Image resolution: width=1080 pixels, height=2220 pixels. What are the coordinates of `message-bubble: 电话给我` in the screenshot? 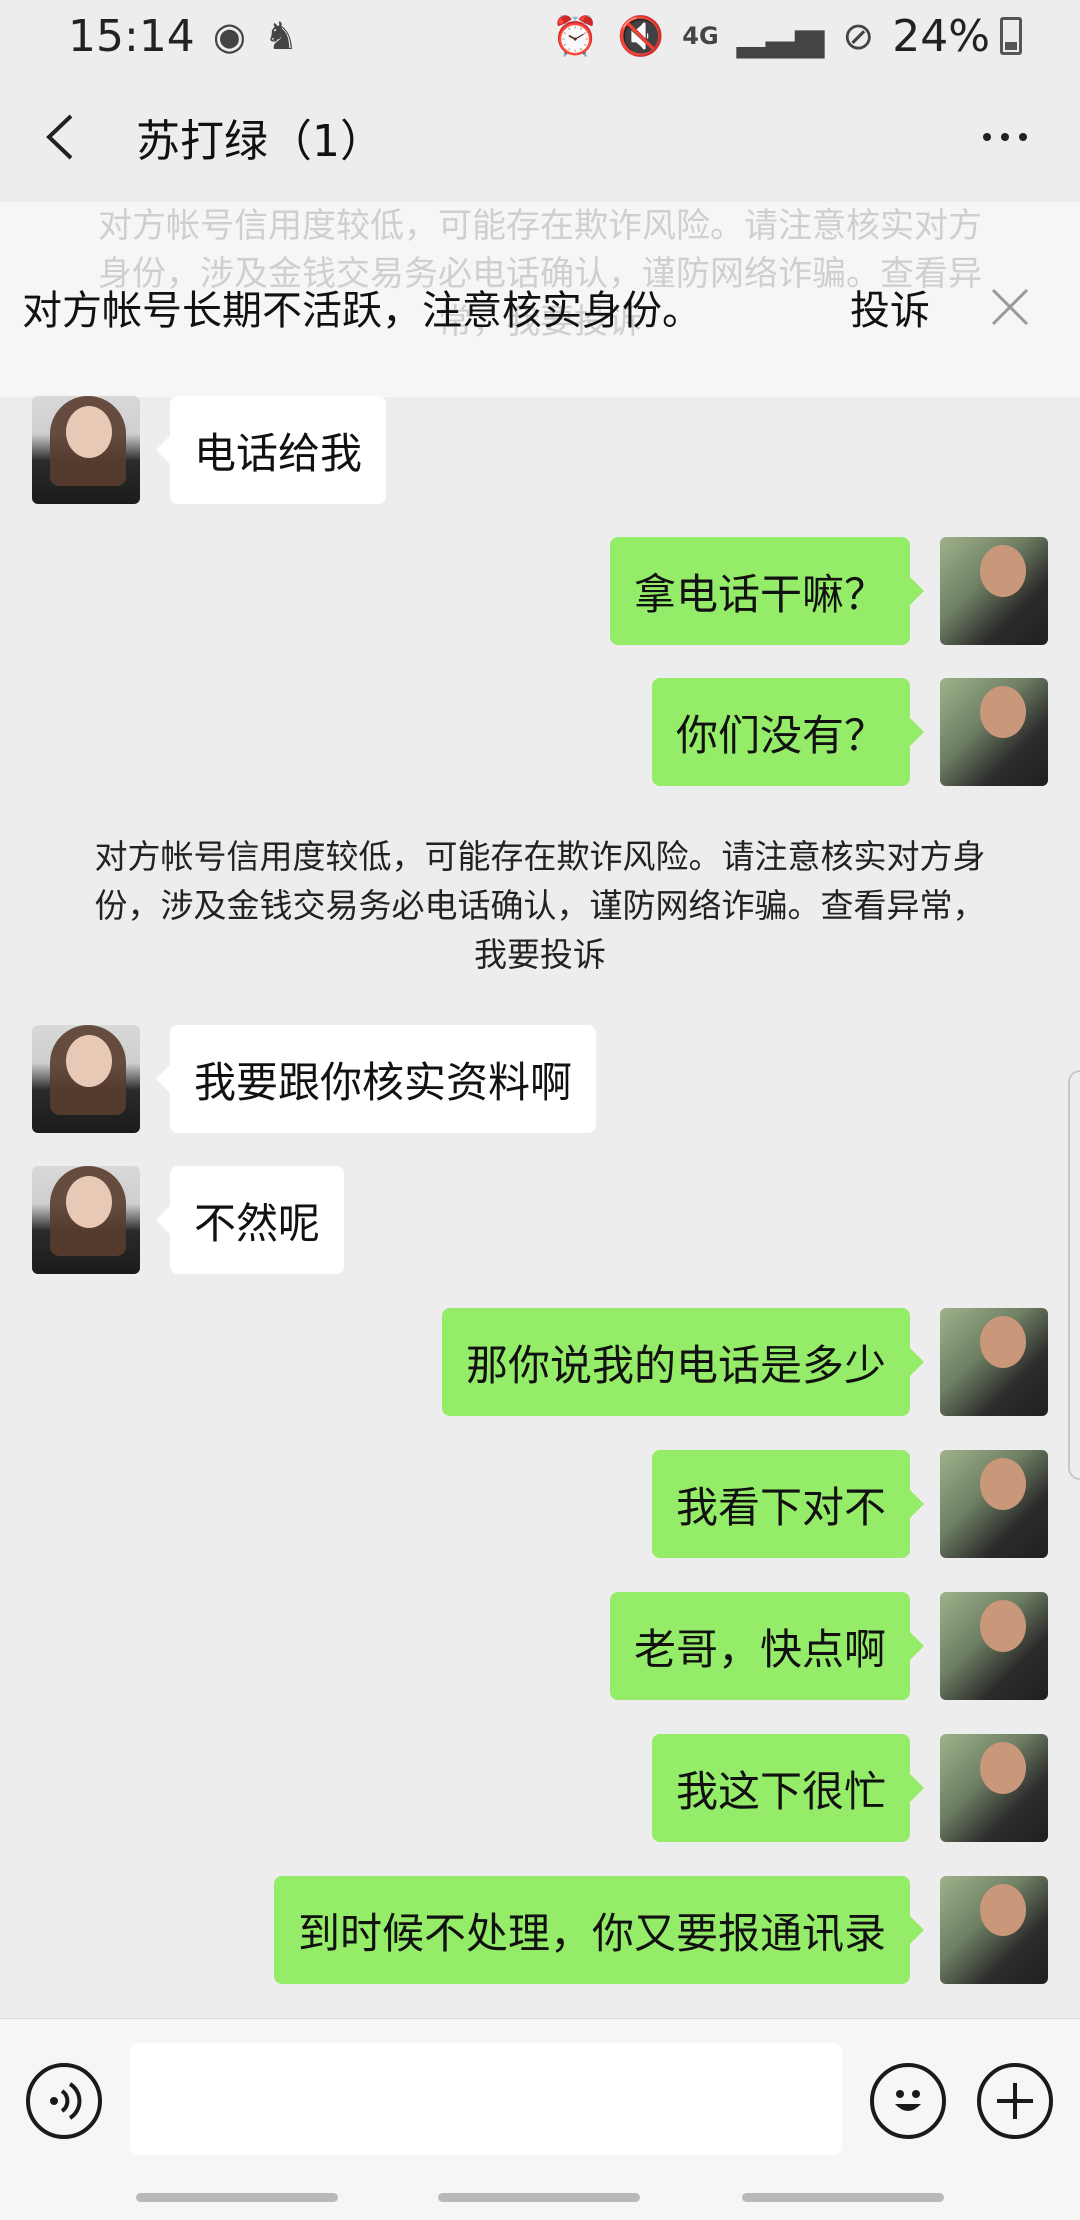 It's located at (271, 450).